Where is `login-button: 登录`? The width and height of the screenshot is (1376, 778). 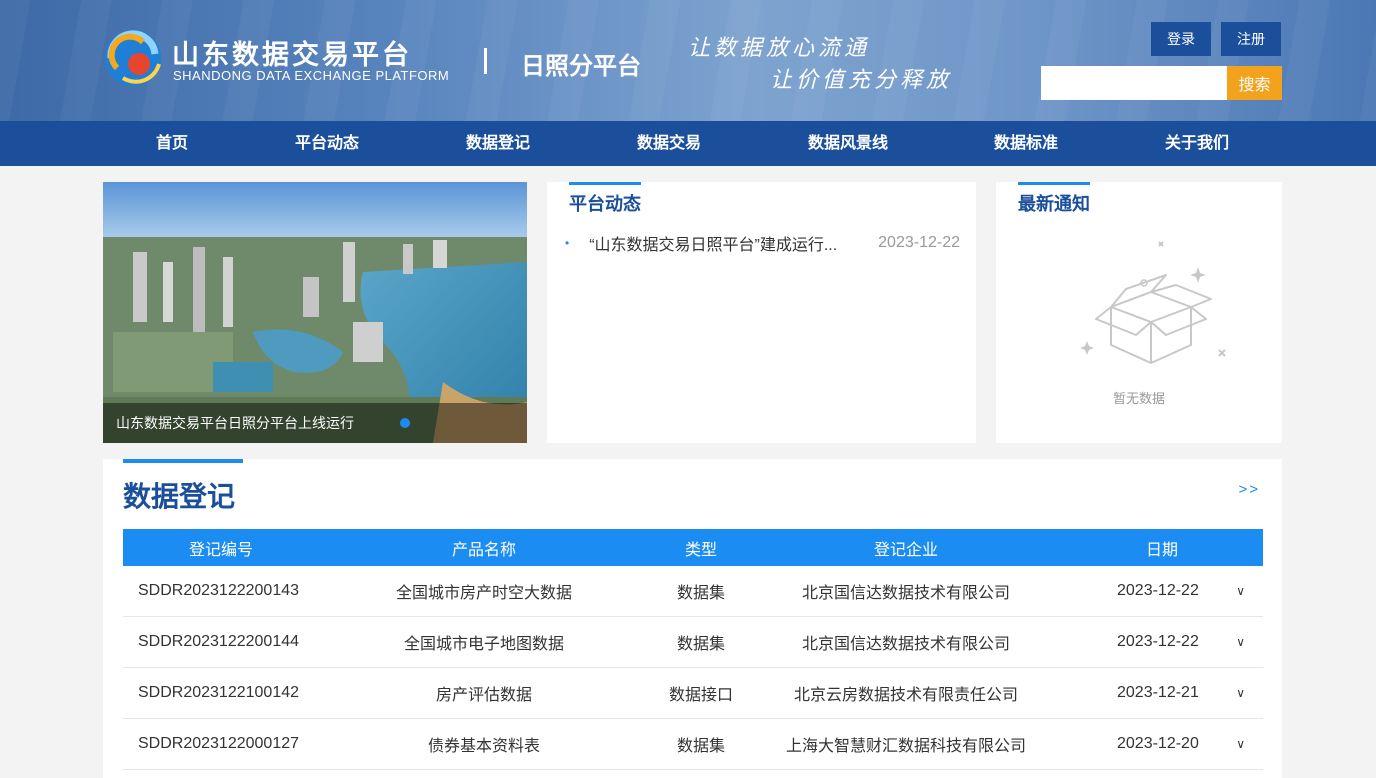 login-button: 登录 is located at coordinates (1181, 39).